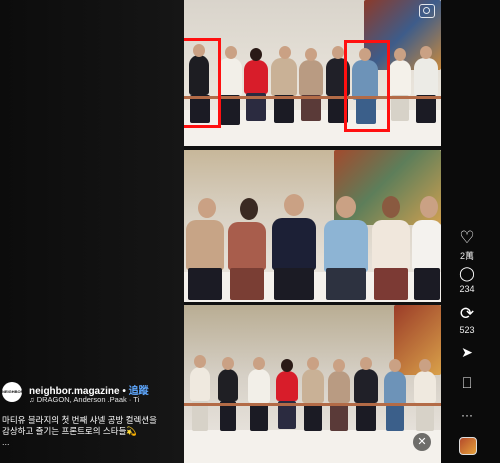 Image resolution: width=500 pixels, height=463 pixels. Describe the element at coordinates (427, 11) in the screenshot. I see `camera-icon` at that location.